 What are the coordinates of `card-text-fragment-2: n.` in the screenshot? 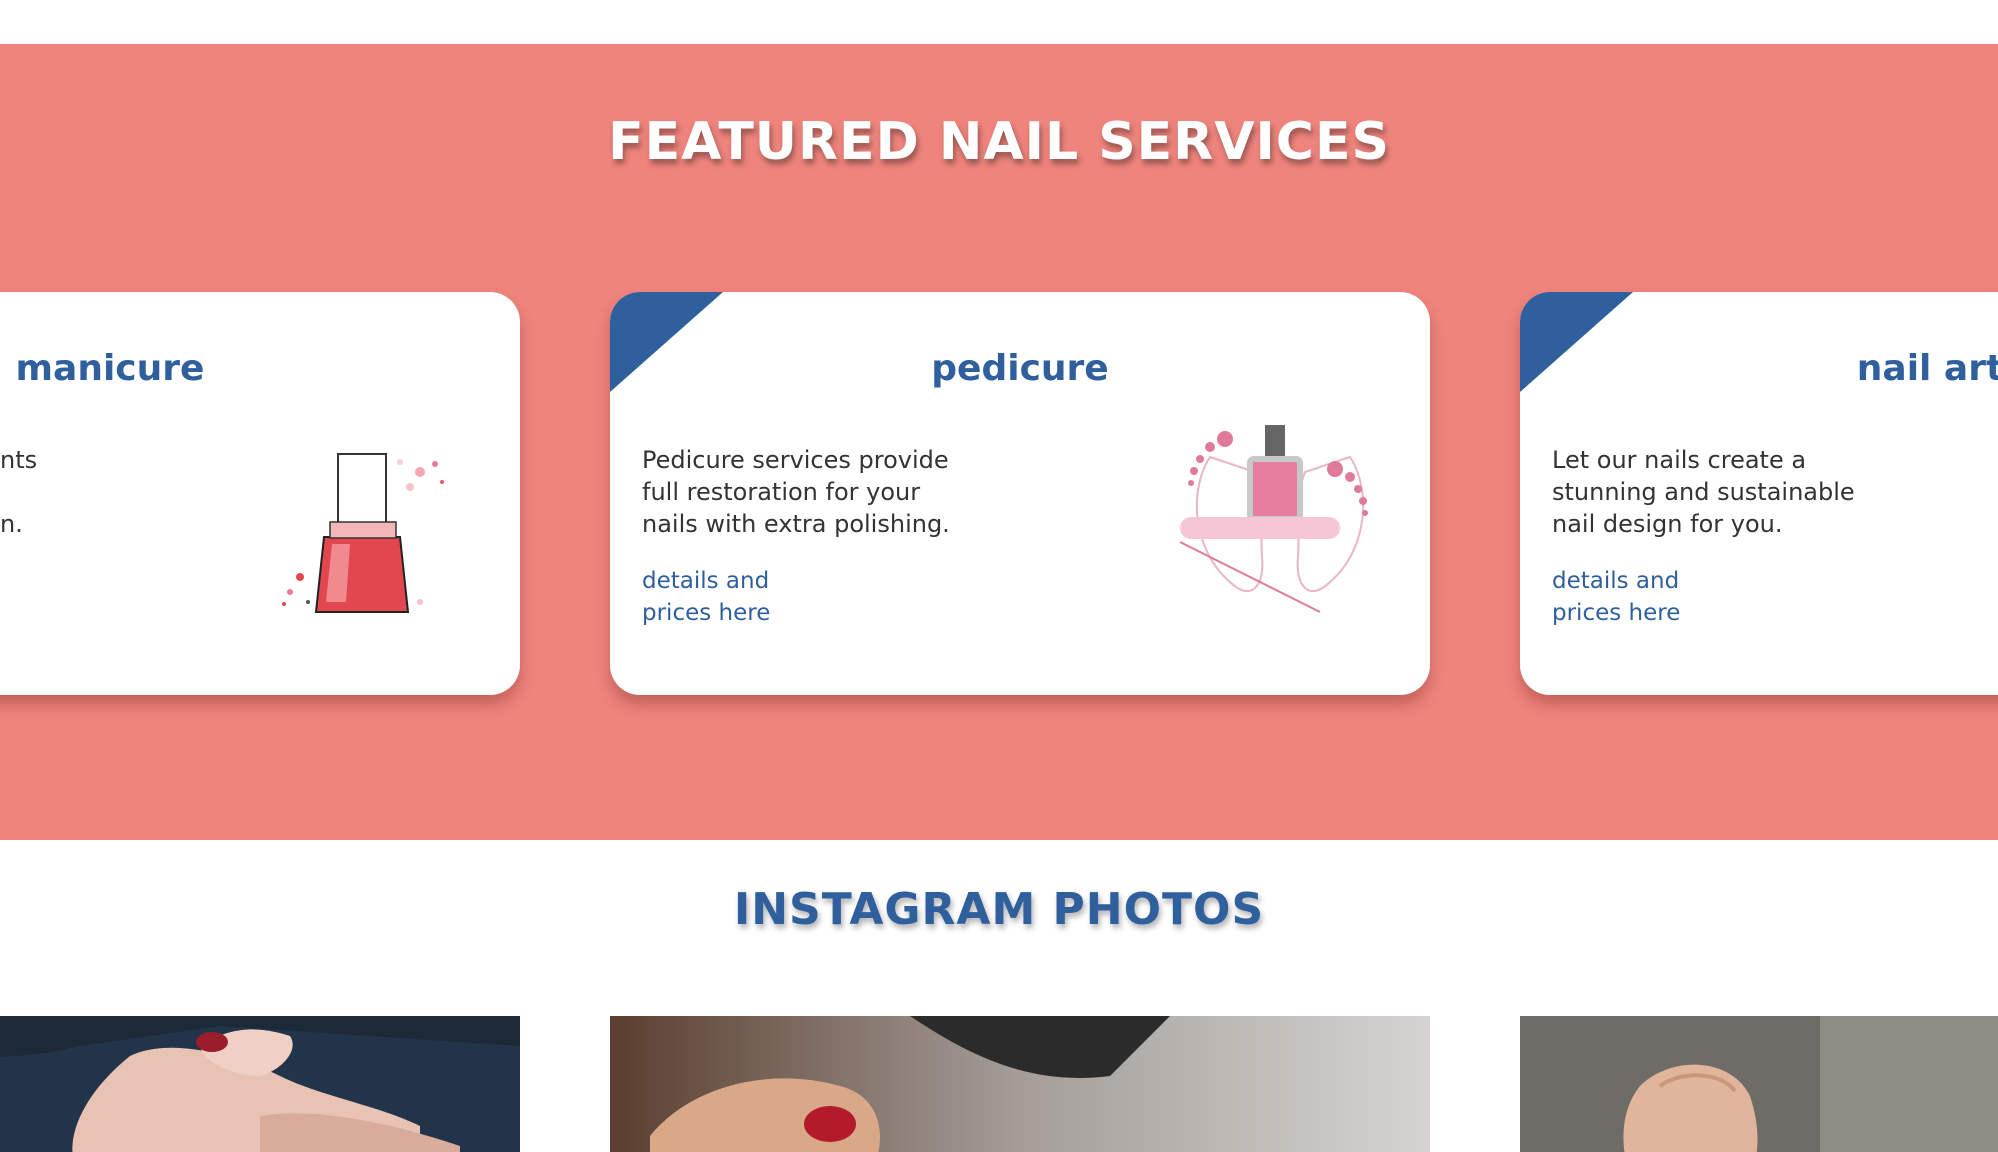 It's located at (11, 524).